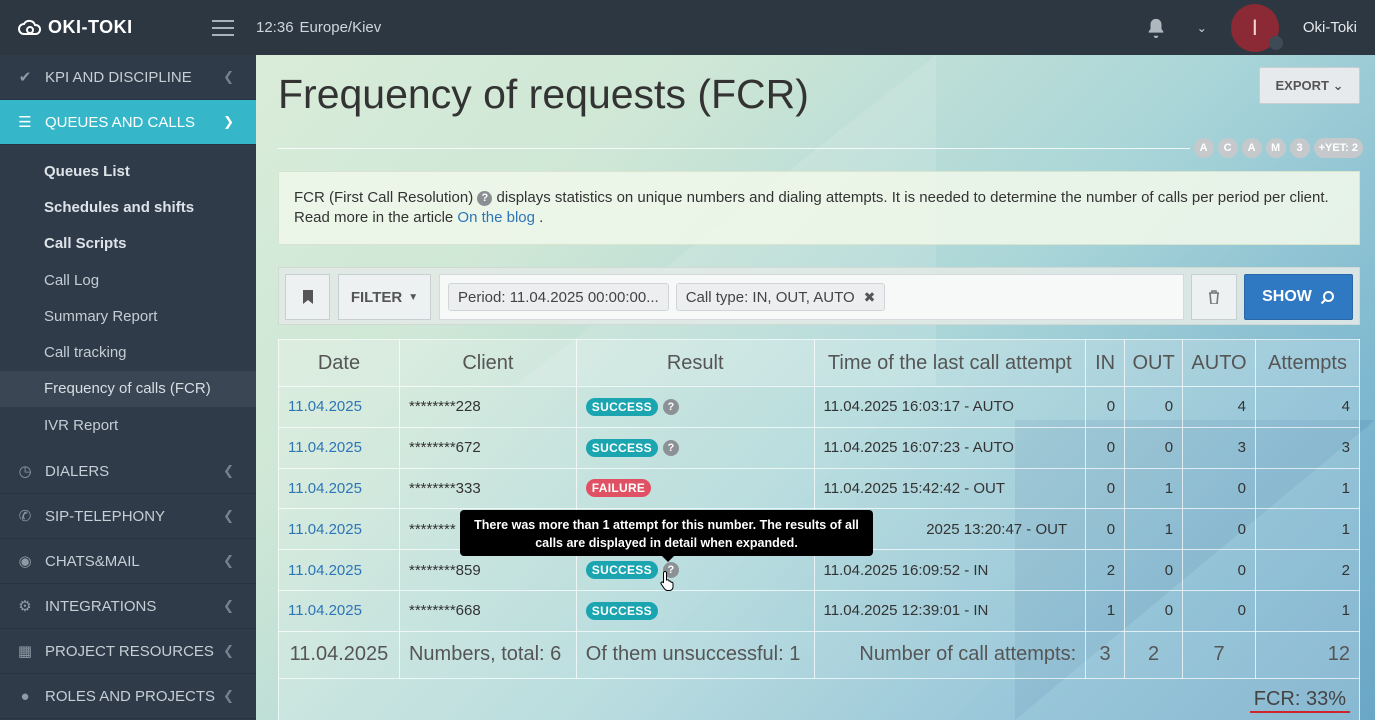 The width and height of the screenshot is (1375, 720). Describe the element at coordinates (819, 698) in the screenshot. I see `fcr-row: FCR: 33%` at that location.